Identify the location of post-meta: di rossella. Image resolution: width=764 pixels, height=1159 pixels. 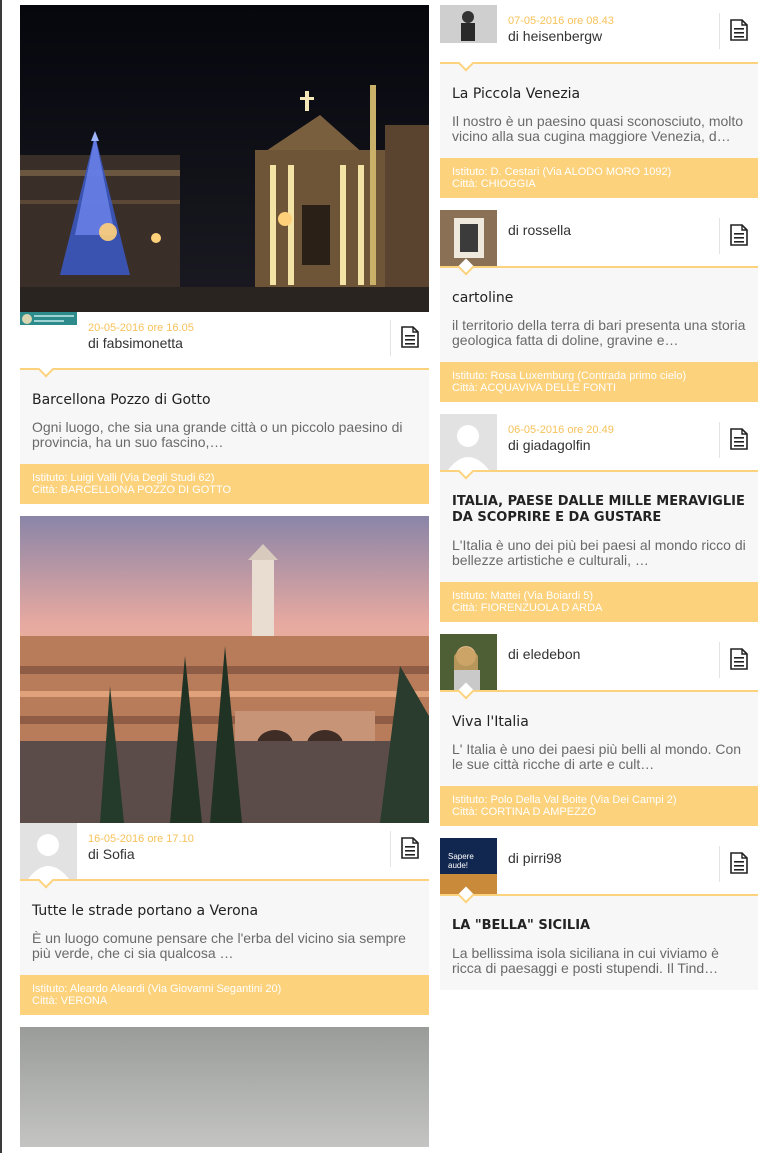
(599, 243).